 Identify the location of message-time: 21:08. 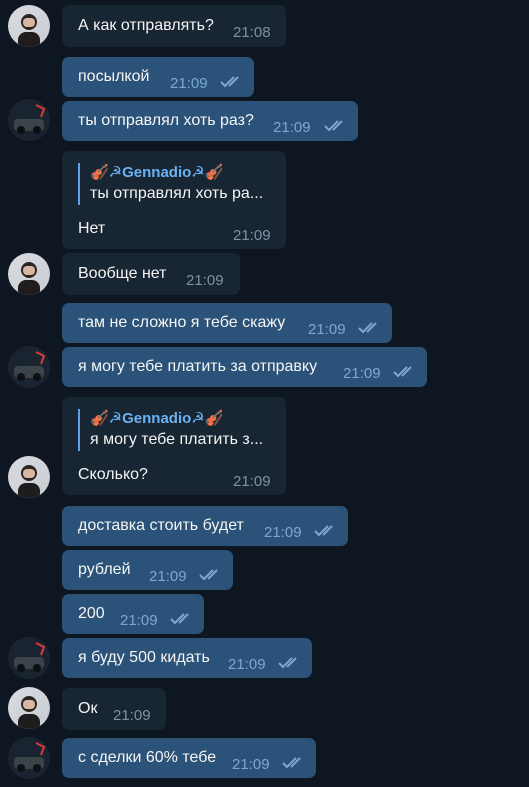
(252, 32).